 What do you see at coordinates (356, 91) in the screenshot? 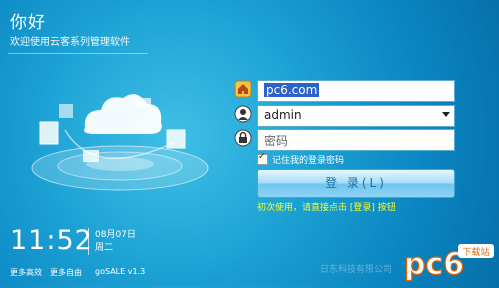
I see `site-input: pc6.com` at bounding box center [356, 91].